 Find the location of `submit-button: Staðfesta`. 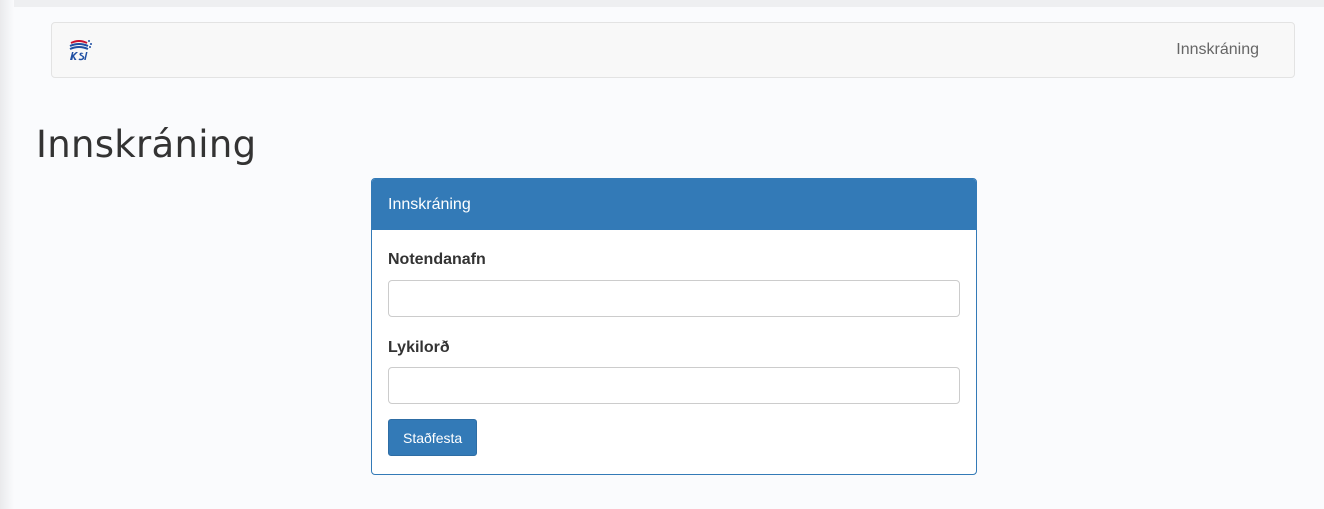

submit-button: Staðfesta is located at coordinates (433, 437).